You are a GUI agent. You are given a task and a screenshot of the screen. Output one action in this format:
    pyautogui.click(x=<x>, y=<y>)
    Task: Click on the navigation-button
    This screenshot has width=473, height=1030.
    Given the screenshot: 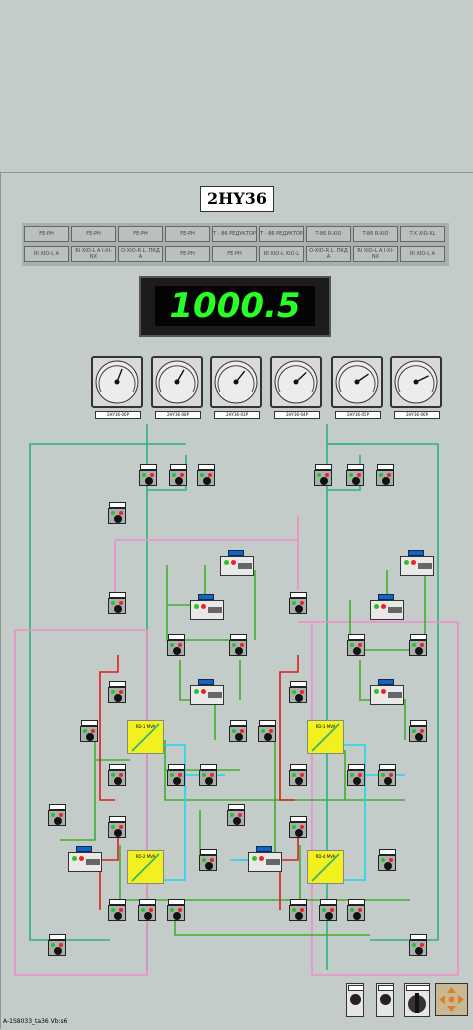 What is the action you would take?
    pyautogui.click(x=451, y=999)
    